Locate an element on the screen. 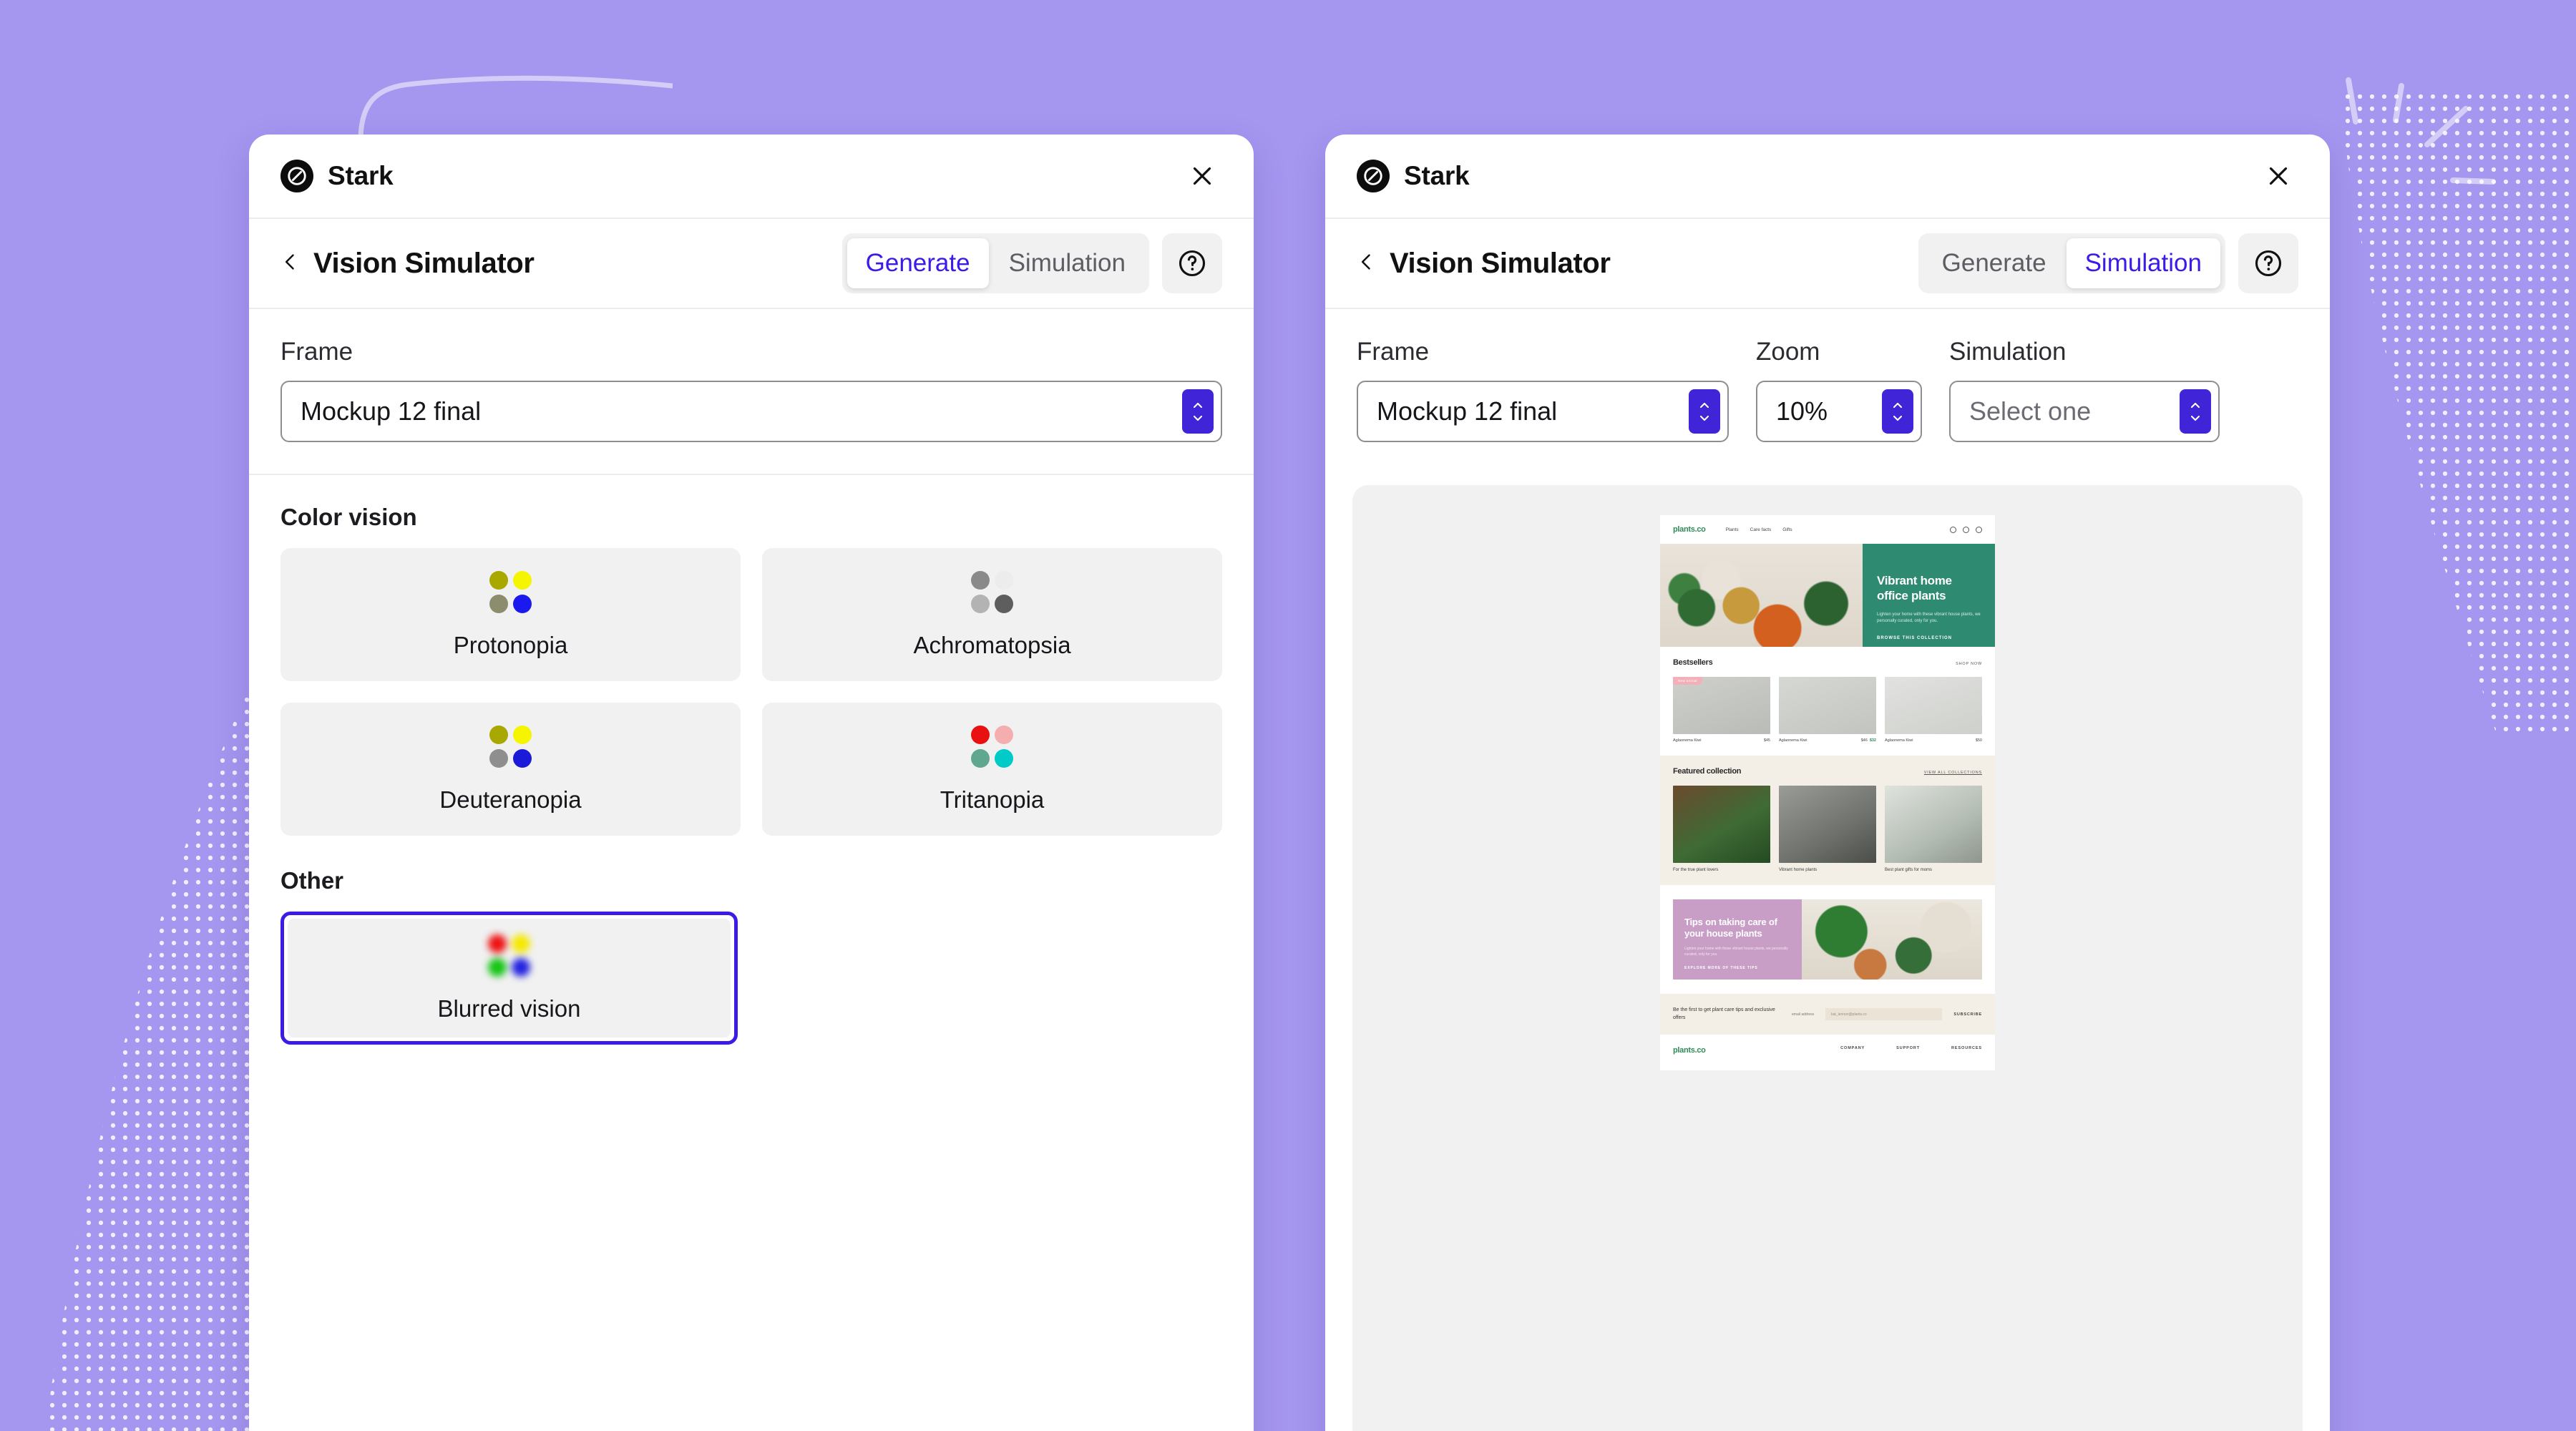 The image size is (2576, 1431). collection-card: Best plant gifts for moms is located at coordinates (1933, 829).